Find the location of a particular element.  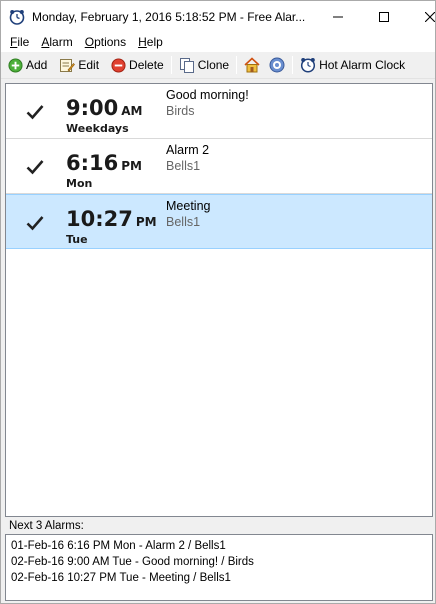

alarm-row: 6:16 PM Mon Alarm 2 Bells1 is located at coordinates (219, 166).